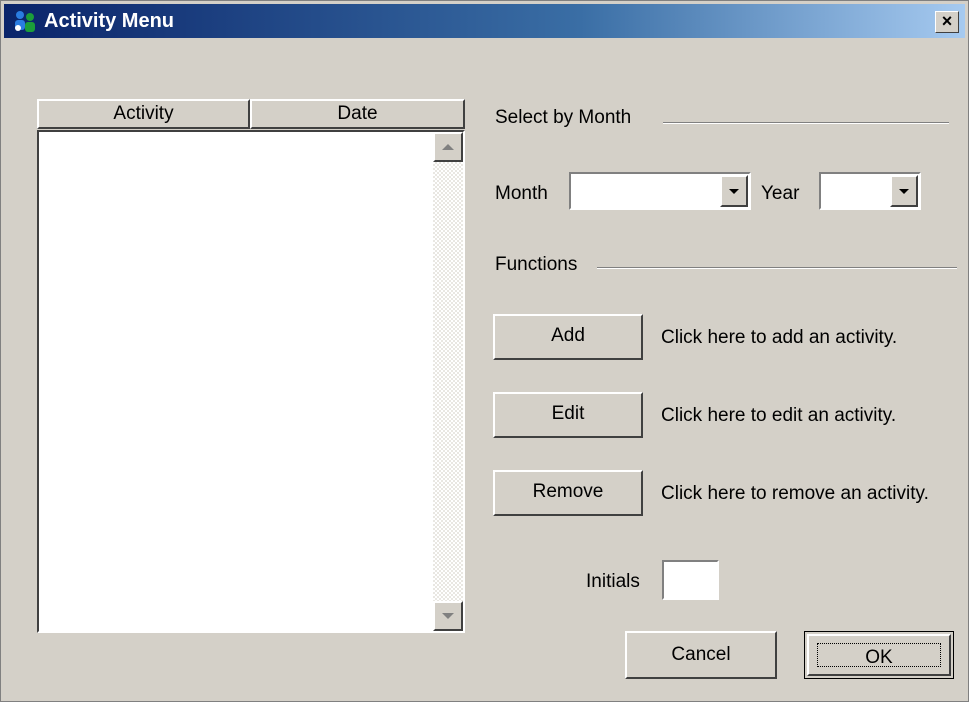  I want to click on year-label: Year, so click(780, 193).